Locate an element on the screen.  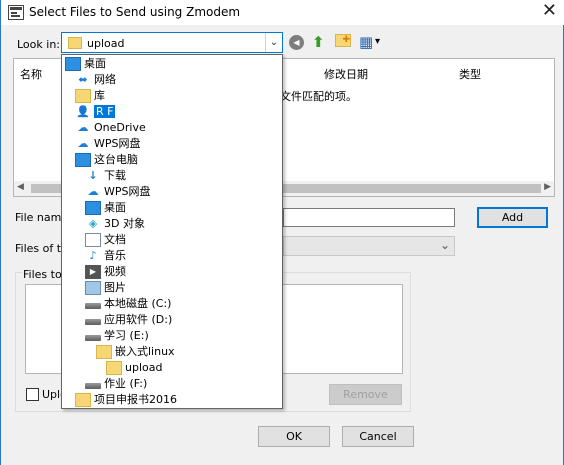
view-menu-icon: ▦ is located at coordinates (366, 42).